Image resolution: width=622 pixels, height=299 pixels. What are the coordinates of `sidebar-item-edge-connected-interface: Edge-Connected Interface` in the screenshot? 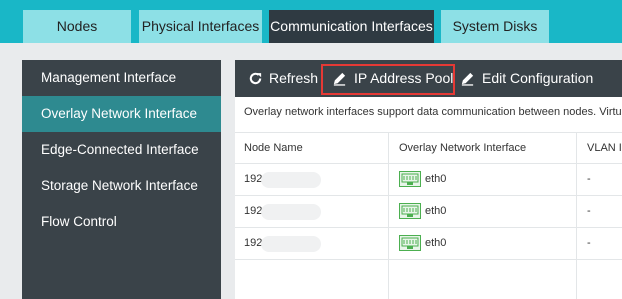 It's located at (121, 150).